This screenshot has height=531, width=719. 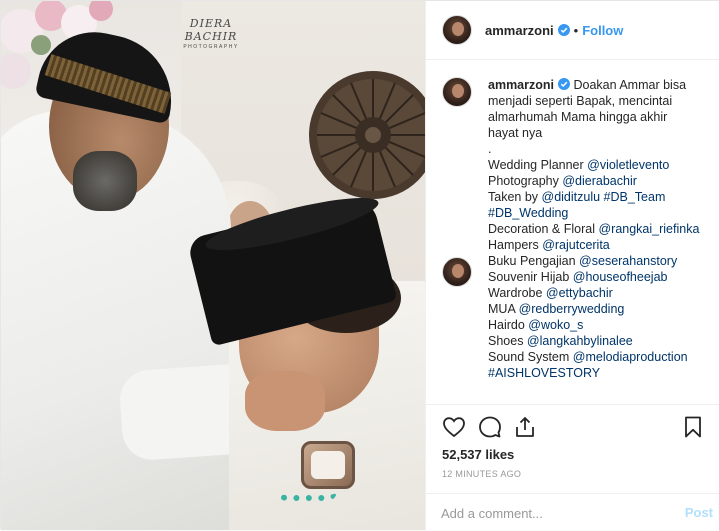 What do you see at coordinates (538, 165) in the screenshot?
I see `caption-line-prefix: Wedding Planner` at bounding box center [538, 165].